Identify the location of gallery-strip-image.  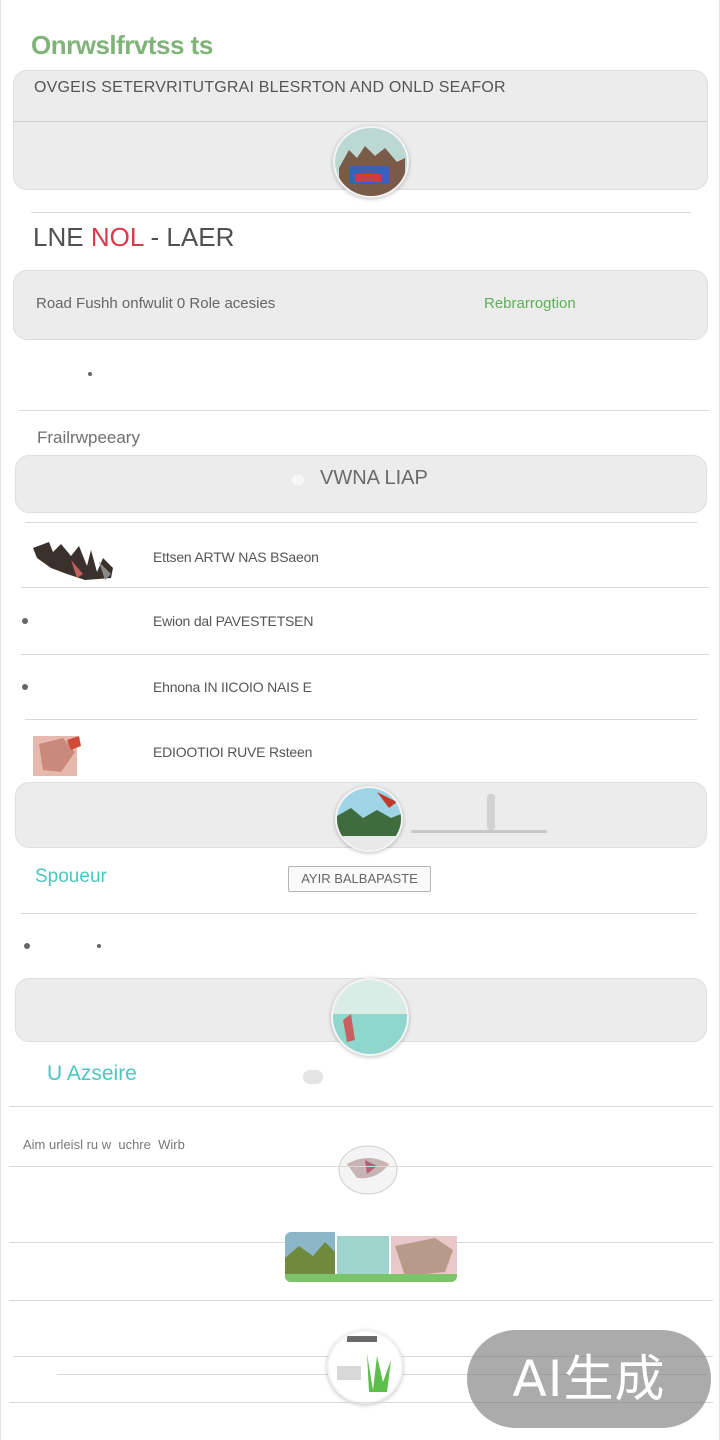
(371, 1257).